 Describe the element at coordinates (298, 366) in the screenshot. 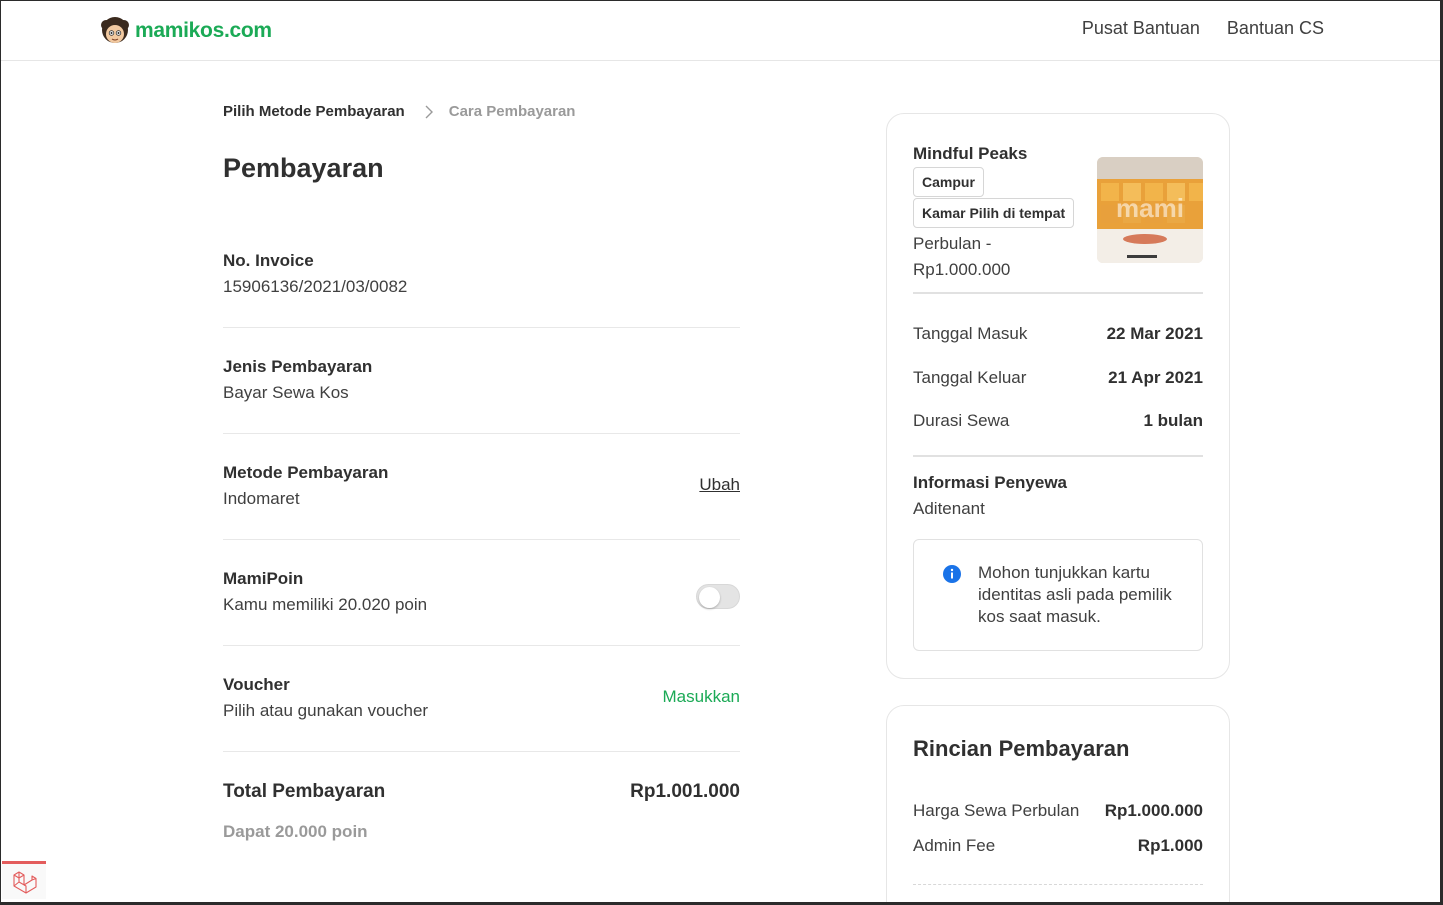

I see `payment-type-label: Jenis Pembayaran` at that location.